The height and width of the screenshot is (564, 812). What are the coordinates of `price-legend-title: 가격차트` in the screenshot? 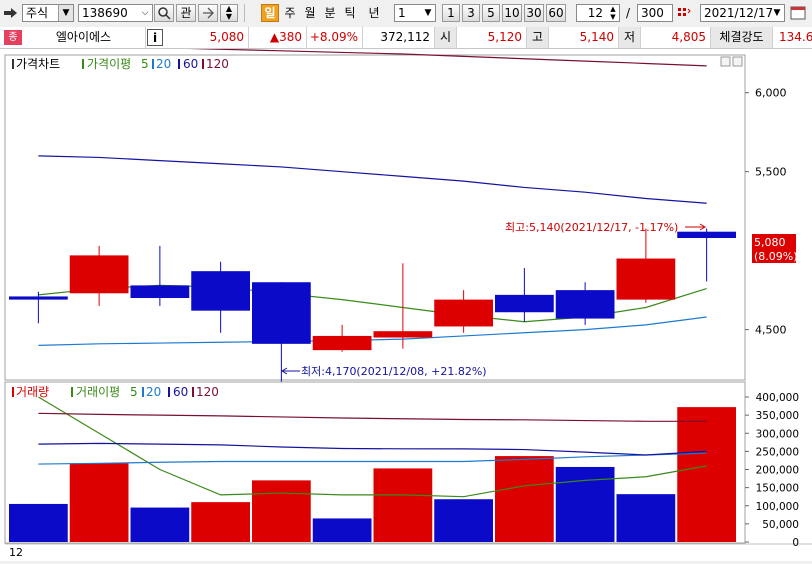 It's located at (38, 64).